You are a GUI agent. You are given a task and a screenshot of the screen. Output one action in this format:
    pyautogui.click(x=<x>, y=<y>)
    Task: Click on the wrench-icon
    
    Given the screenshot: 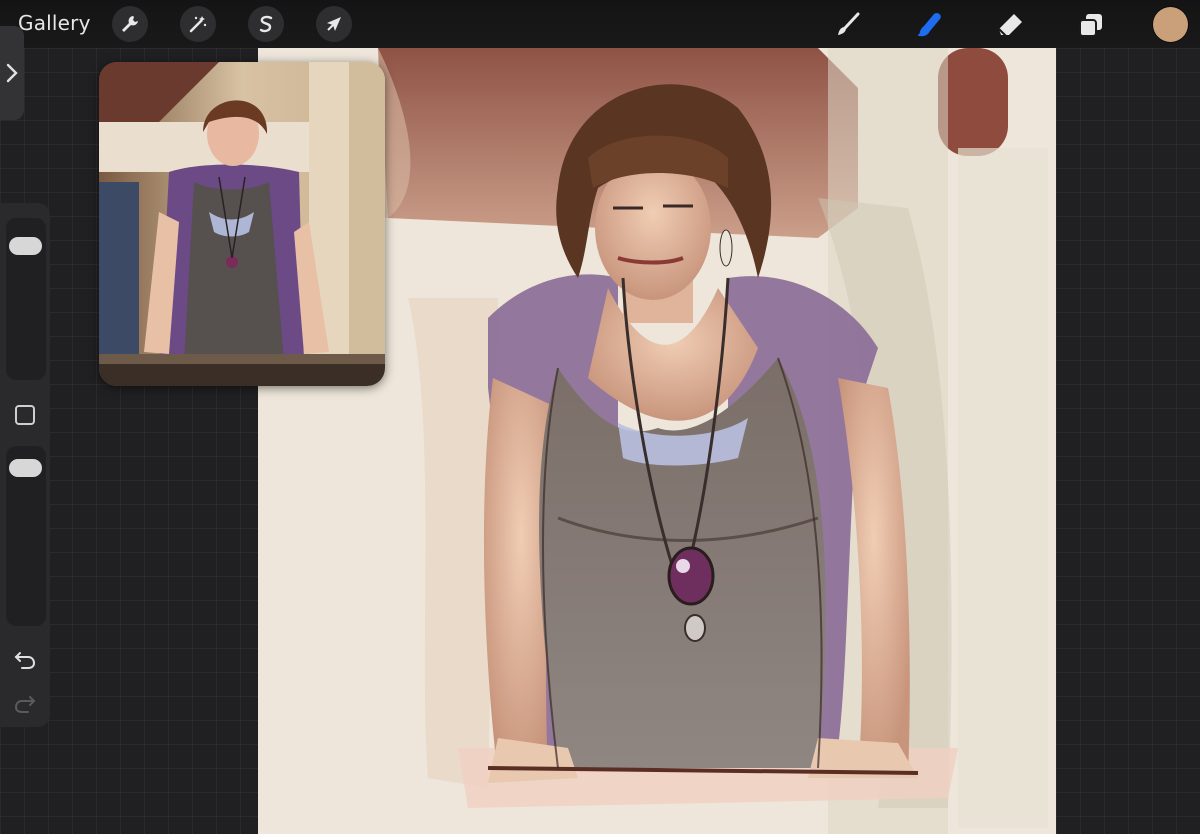 What is the action you would take?
    pyautogui.click(x=130, y=24)
    